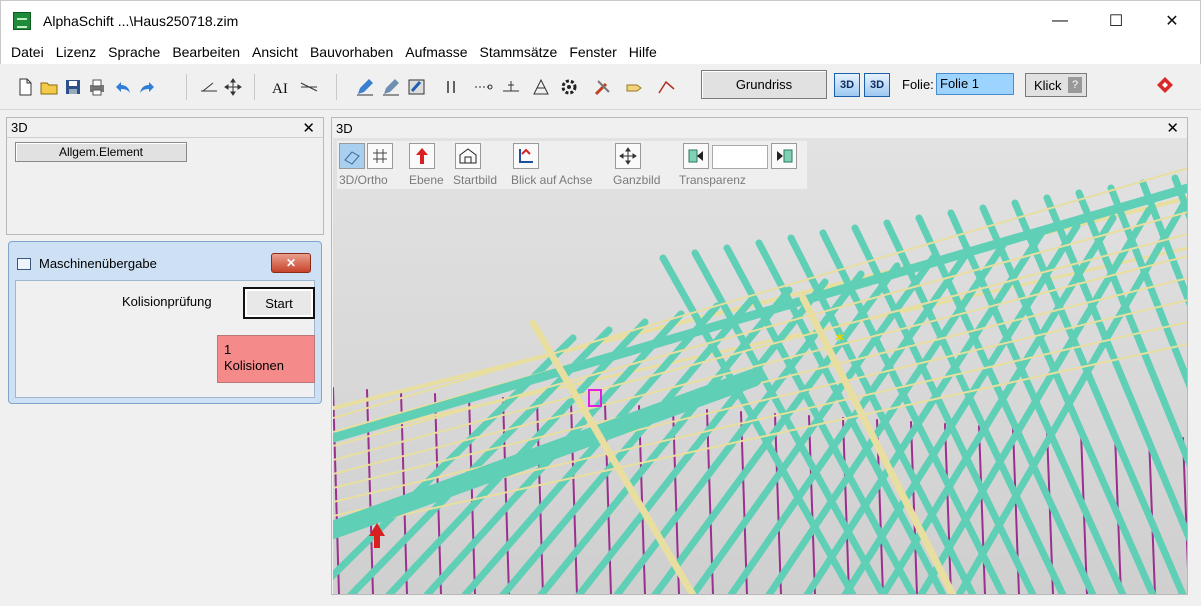 Image resolution: width=1201 pixels, height=606 pixels. I want to click on text-tool-icon: AI, so click(281, 87).